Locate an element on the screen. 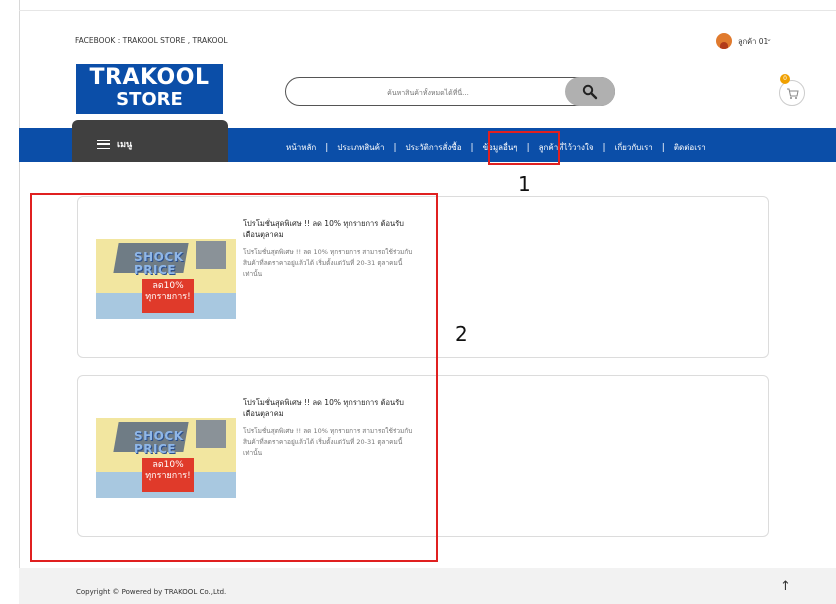 This screenshot has height=604, width=836. back-to-top-icon: ↑ is located at coordinates (785, 586).